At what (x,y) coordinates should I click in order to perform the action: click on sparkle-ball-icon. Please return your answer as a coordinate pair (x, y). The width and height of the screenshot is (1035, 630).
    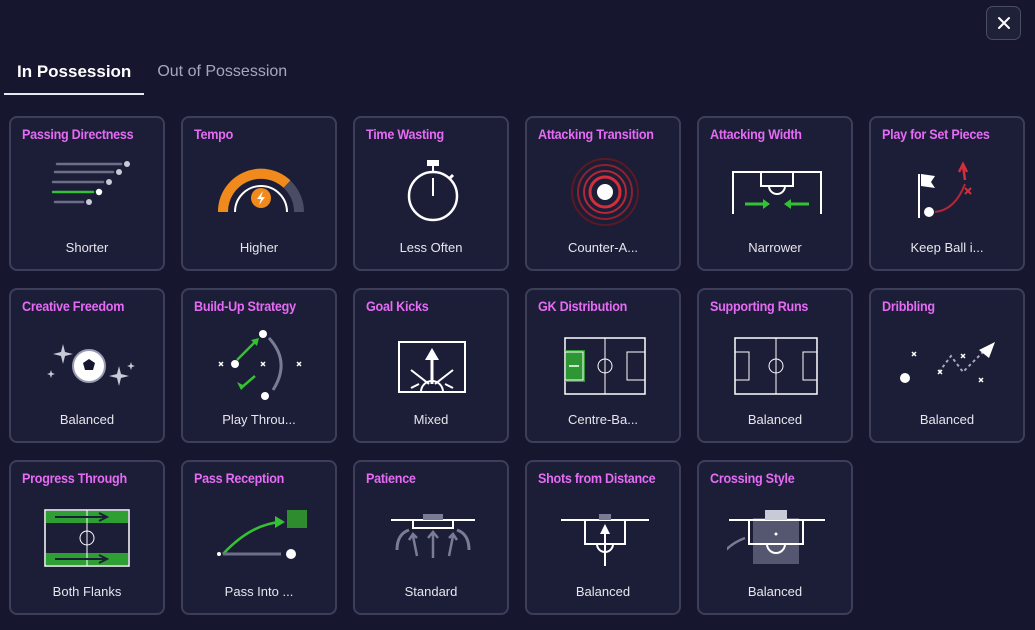
    Looking at the image, I should click on (91, 365).